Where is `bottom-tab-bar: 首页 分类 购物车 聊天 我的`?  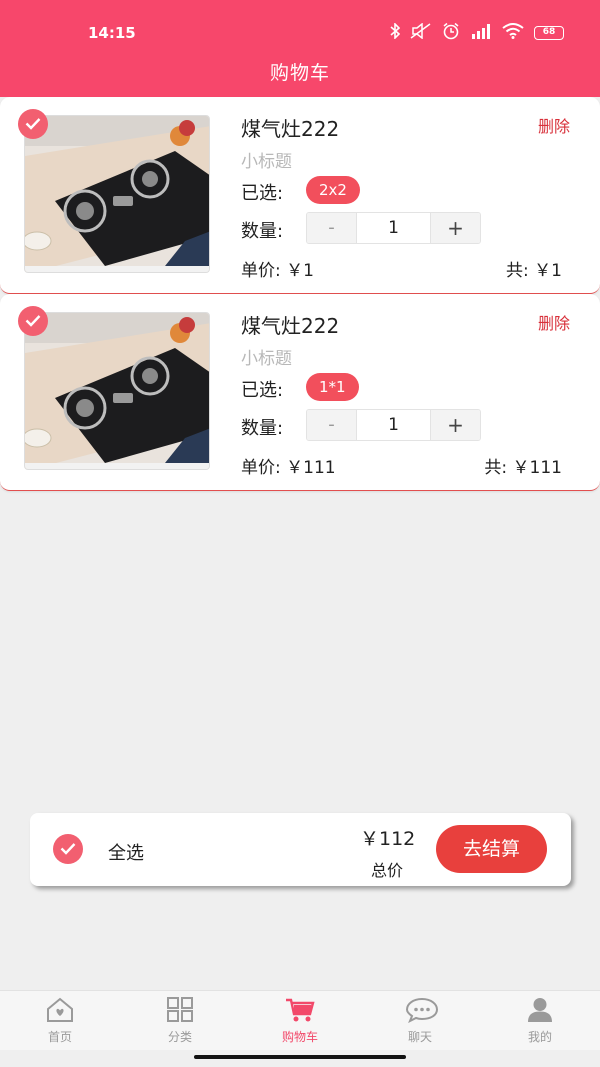 bottom-tab-bar: 首页 分类 购物车 聊天 我的 is located at coordinates (300, 1020).